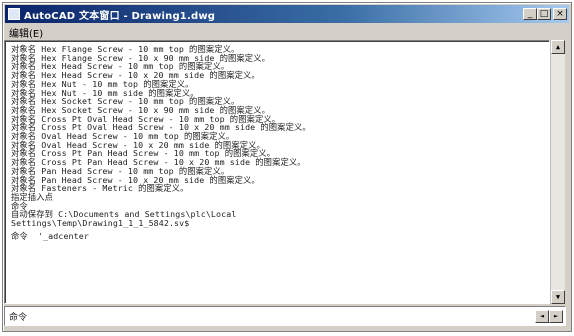  What do you see at coordinates (542, 316) in the screenshot?
I see `scroll-left-button: ◄` at bounding box center [542, 316].